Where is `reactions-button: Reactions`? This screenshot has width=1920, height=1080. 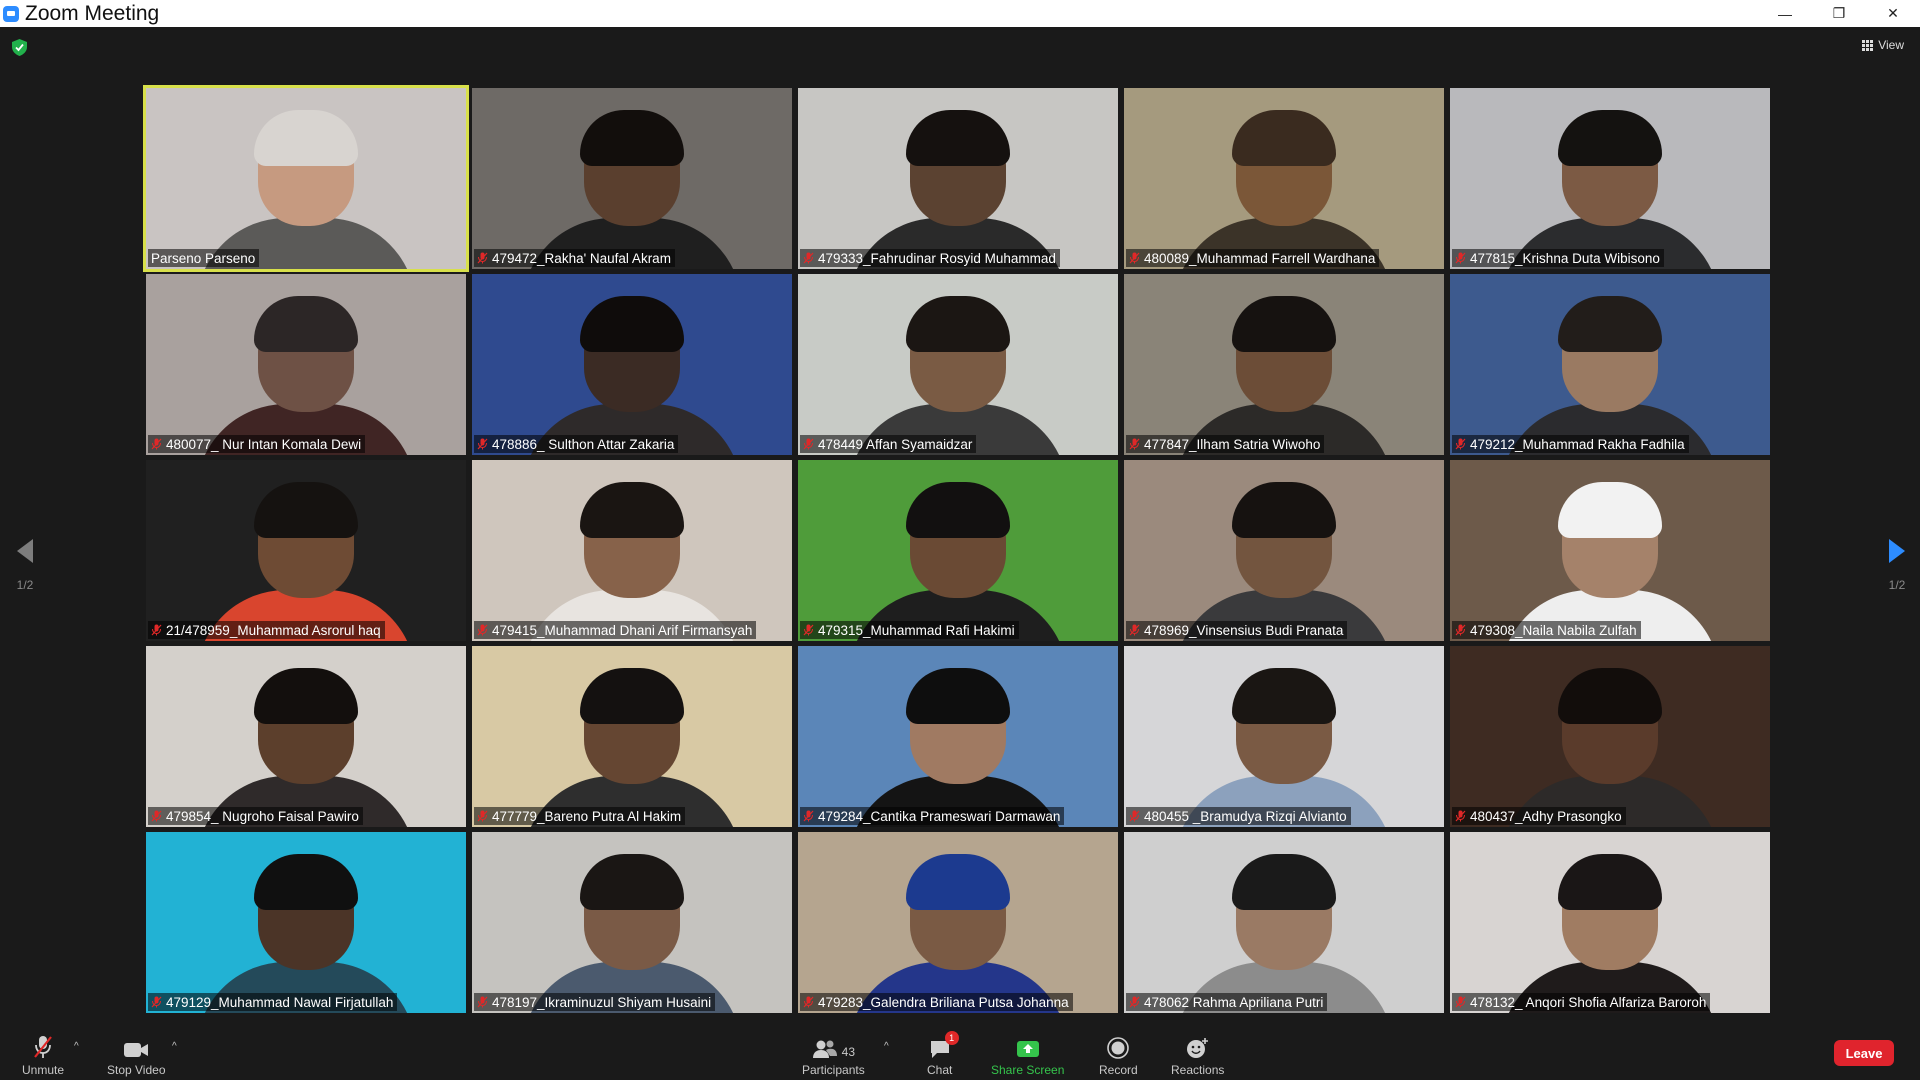 reactions-button: Reactions is located at coordinates (1197, 1055).